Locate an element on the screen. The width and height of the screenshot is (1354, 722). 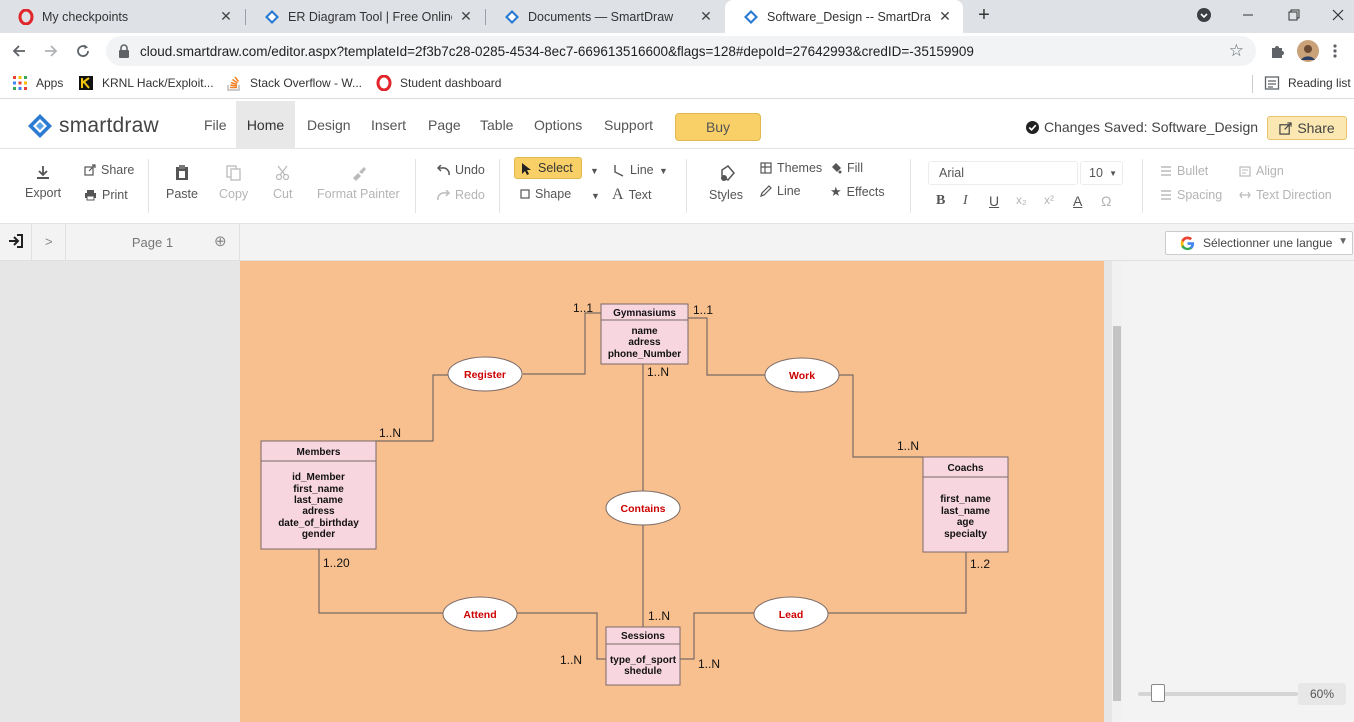
connector-coachs-lead is located at coordinates (897, 583).